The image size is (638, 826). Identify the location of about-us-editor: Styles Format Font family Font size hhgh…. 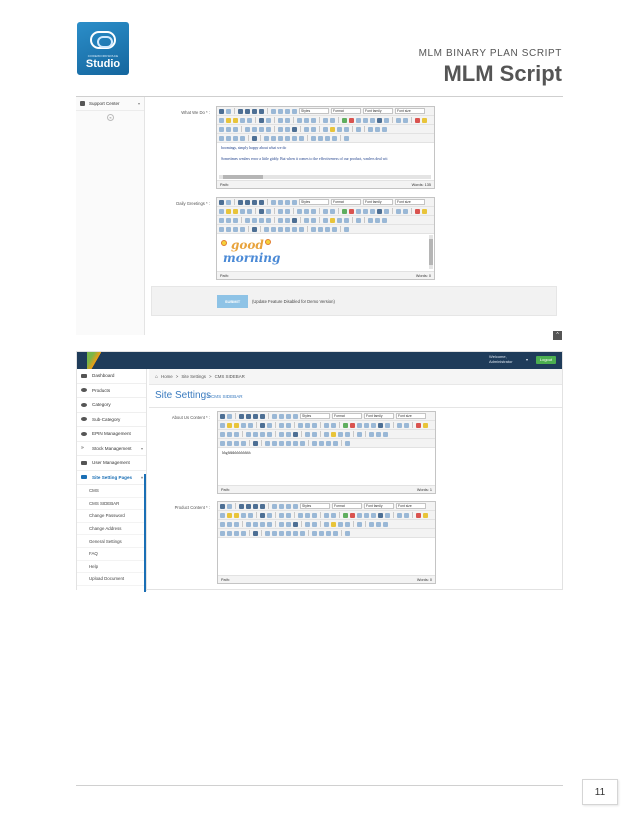
(326, 452).